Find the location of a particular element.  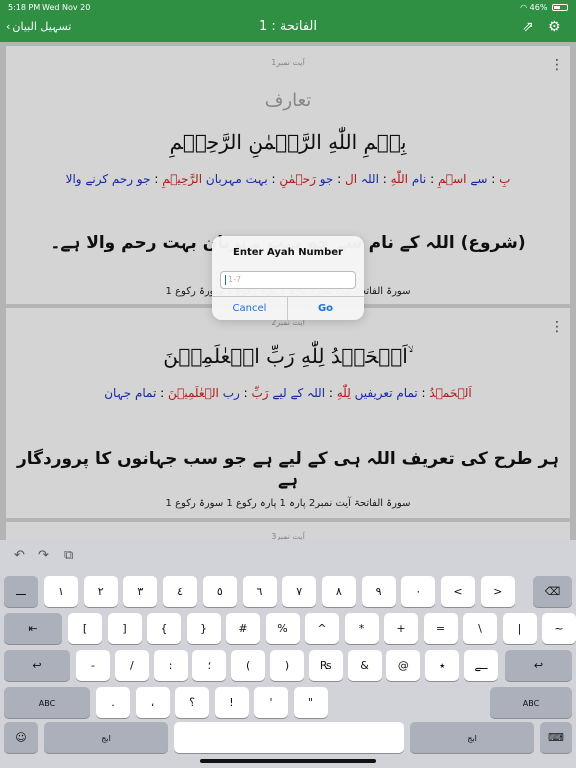

key-label: ٨ is located at coordinates (338, 591).